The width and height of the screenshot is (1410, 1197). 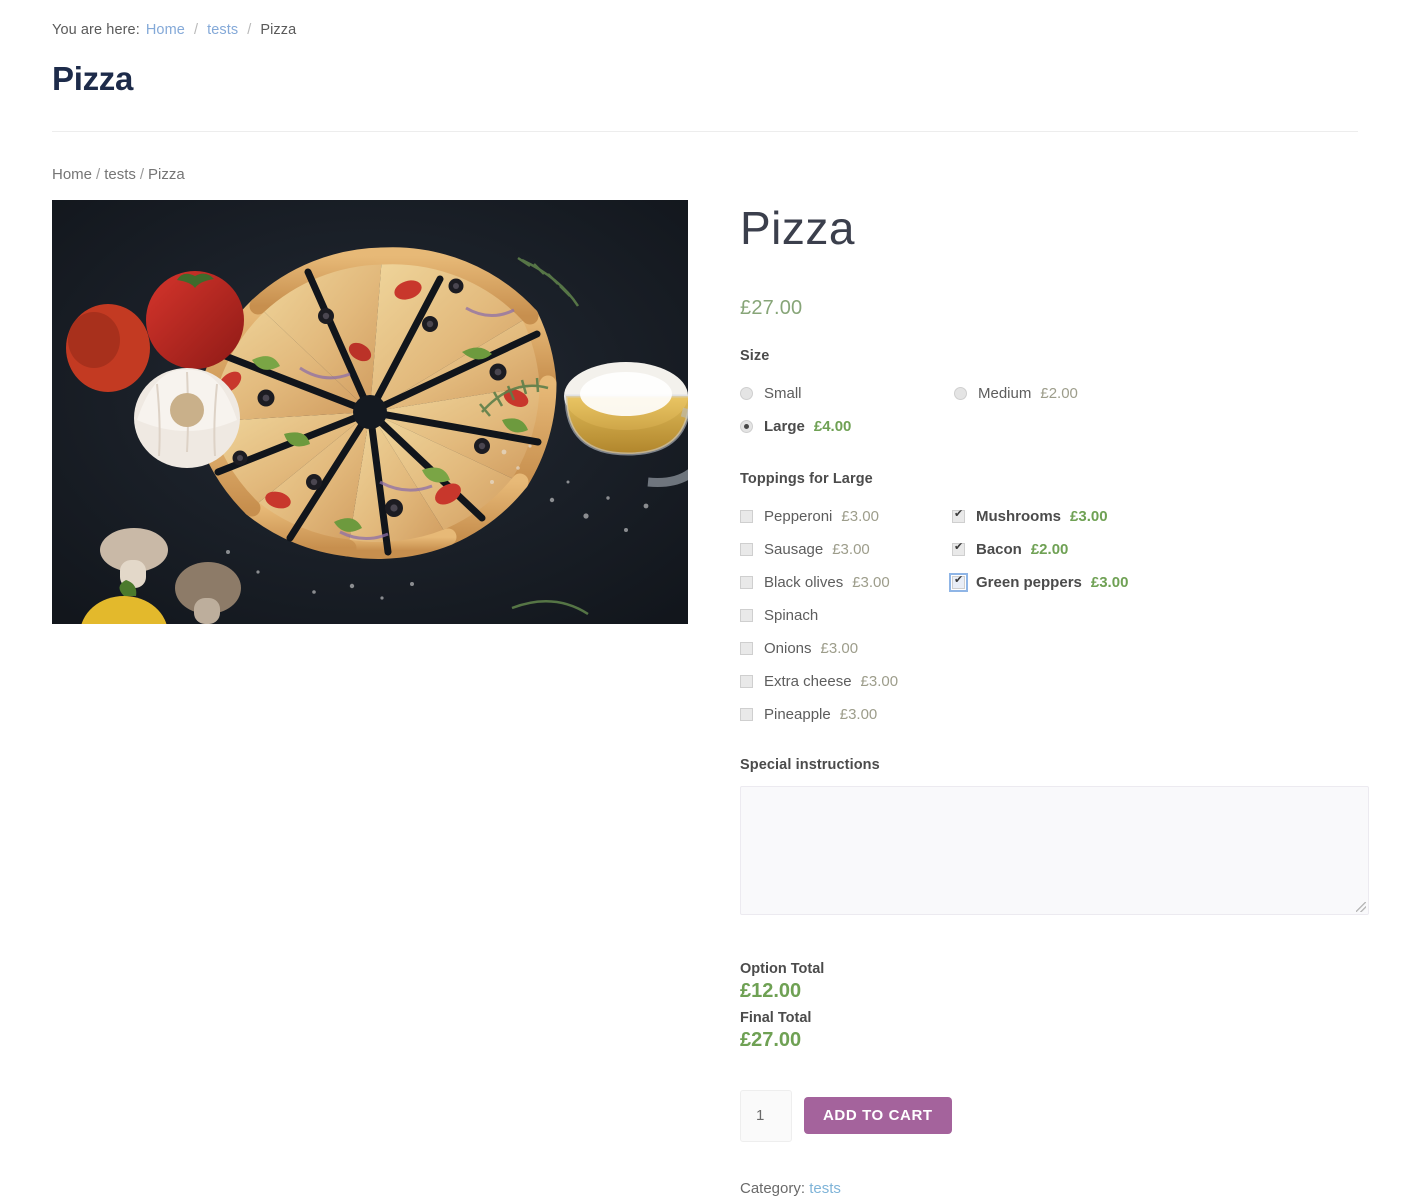 I want to click on you-are-here-label: You are here:, so click(x=96, y=30).